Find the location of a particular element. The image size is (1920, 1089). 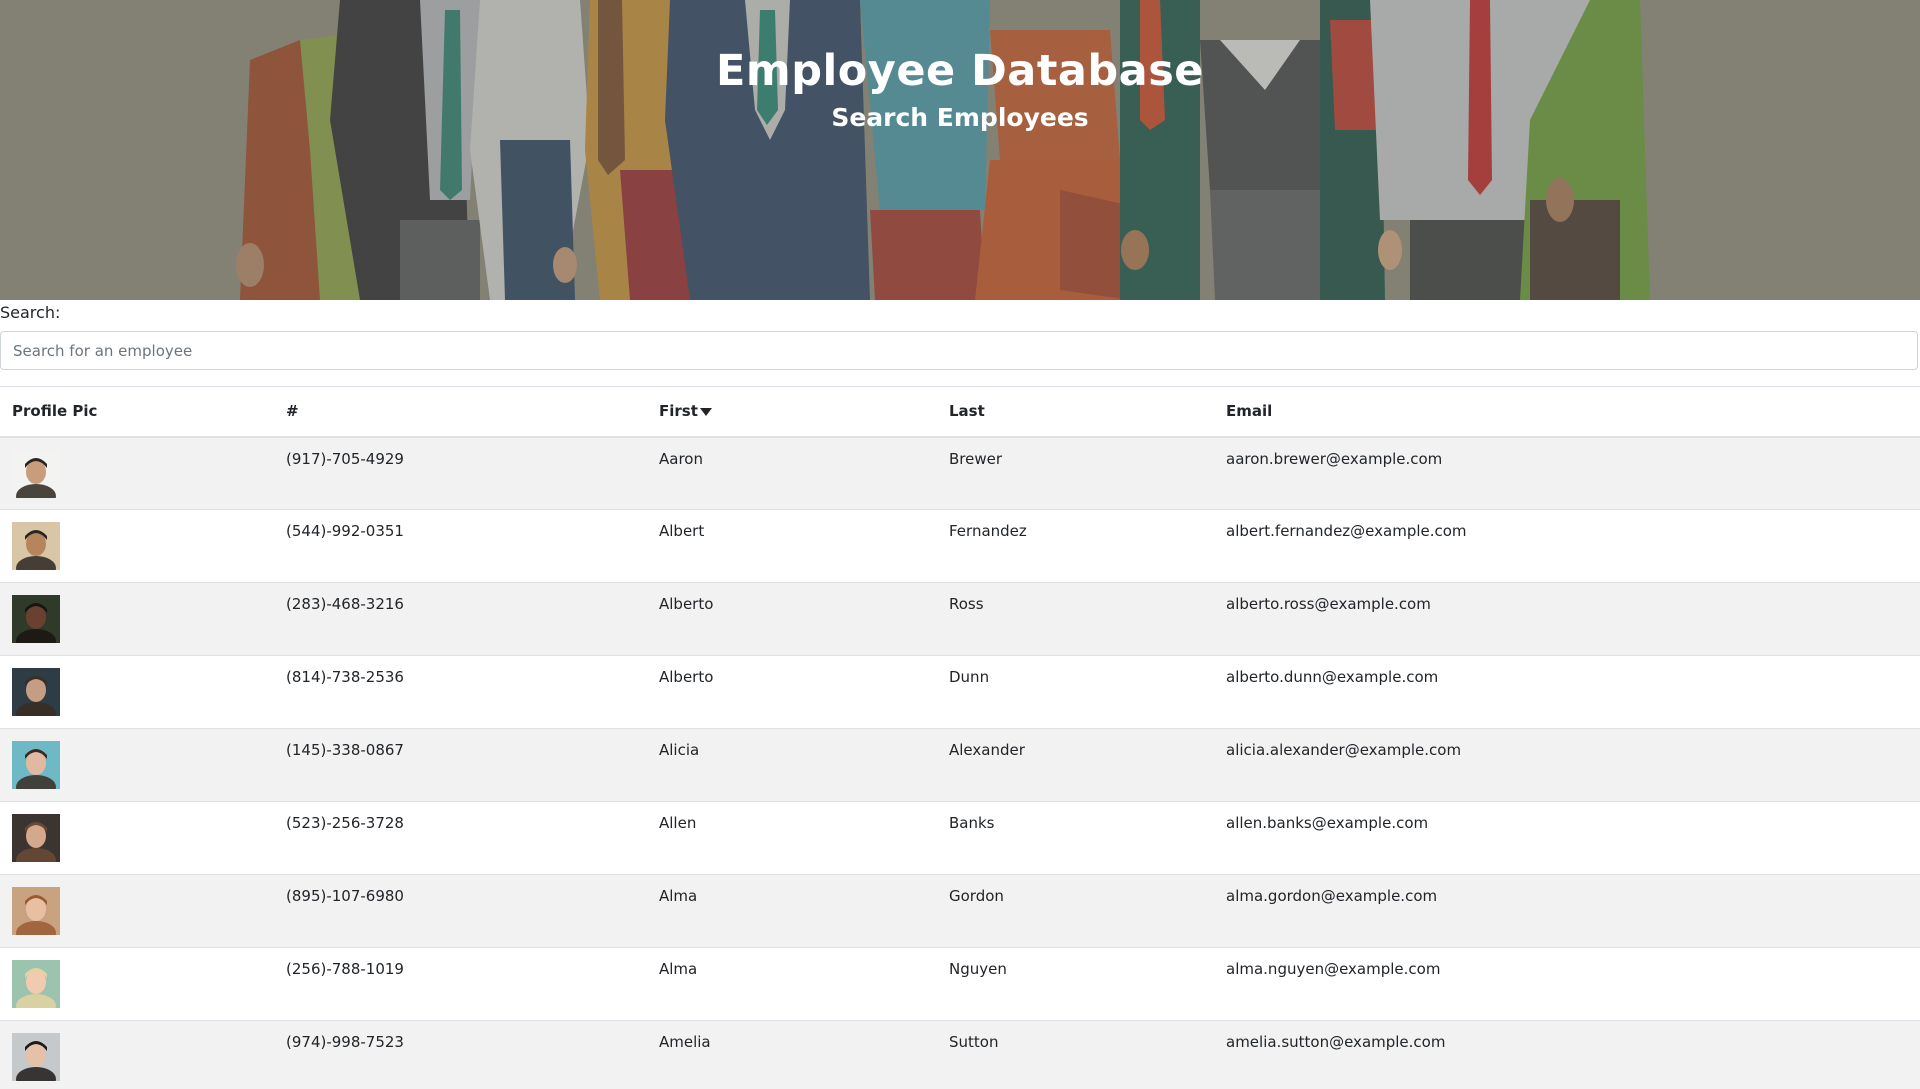

last-name-cell: Ross is located at coordinates (1075, 619).